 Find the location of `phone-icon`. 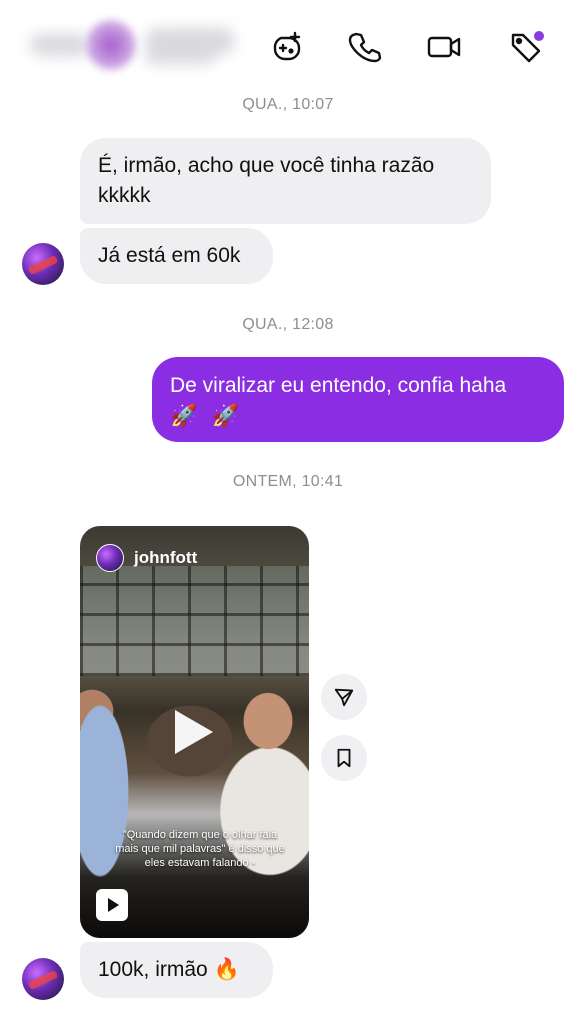

phone-icon is located at coordinates (364, 47).